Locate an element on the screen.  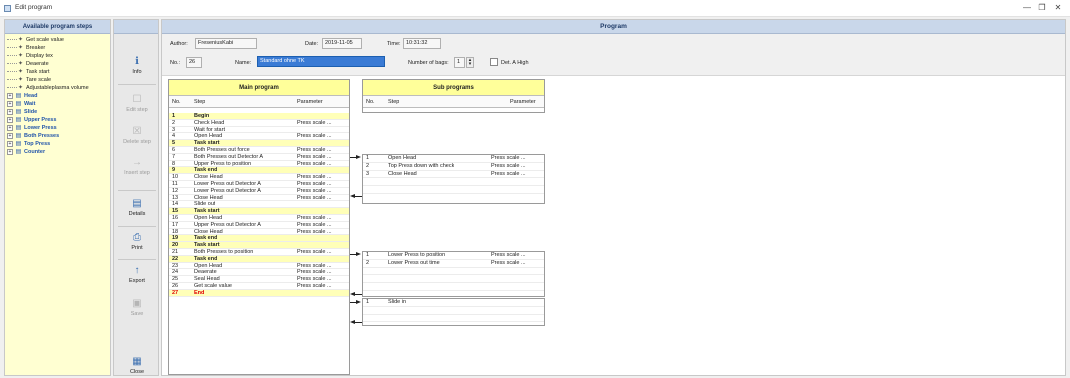
tree-item-label: Deaerate is located at coordinates (37, 64).